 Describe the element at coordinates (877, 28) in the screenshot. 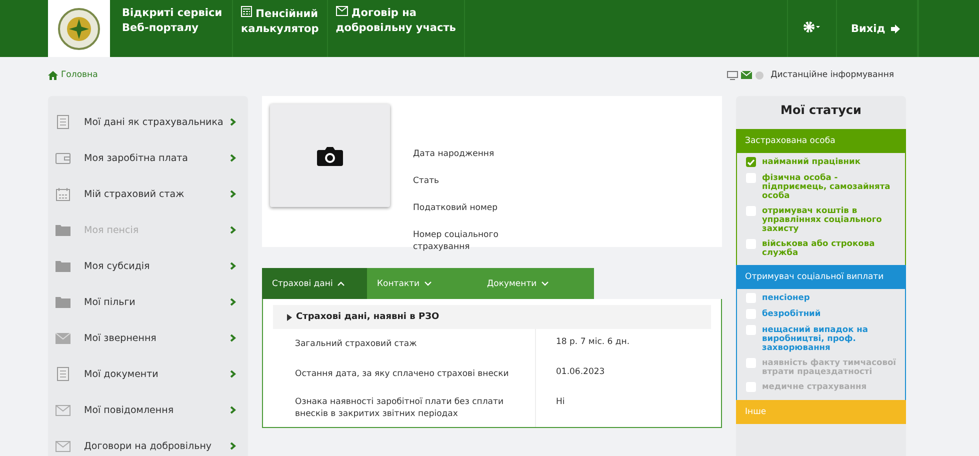

I see `logout-link: Вихід` at that location.